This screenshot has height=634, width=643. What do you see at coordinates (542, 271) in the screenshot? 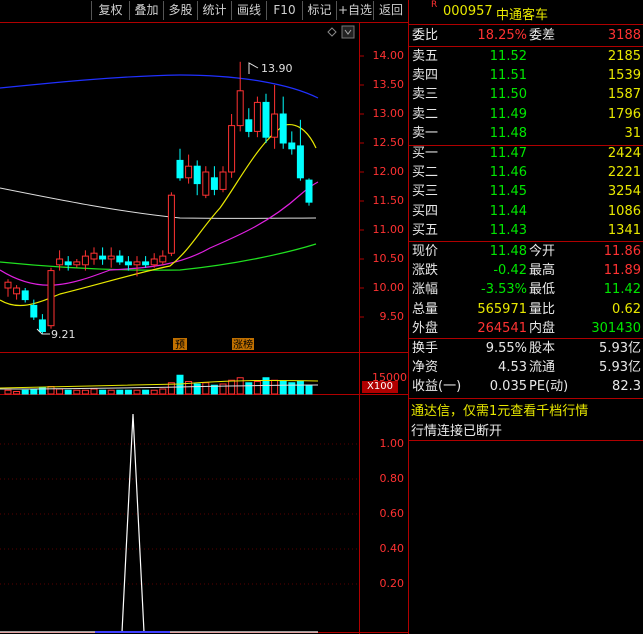
I see `quote-label-2: 最高` at bounding box center [542, 271].